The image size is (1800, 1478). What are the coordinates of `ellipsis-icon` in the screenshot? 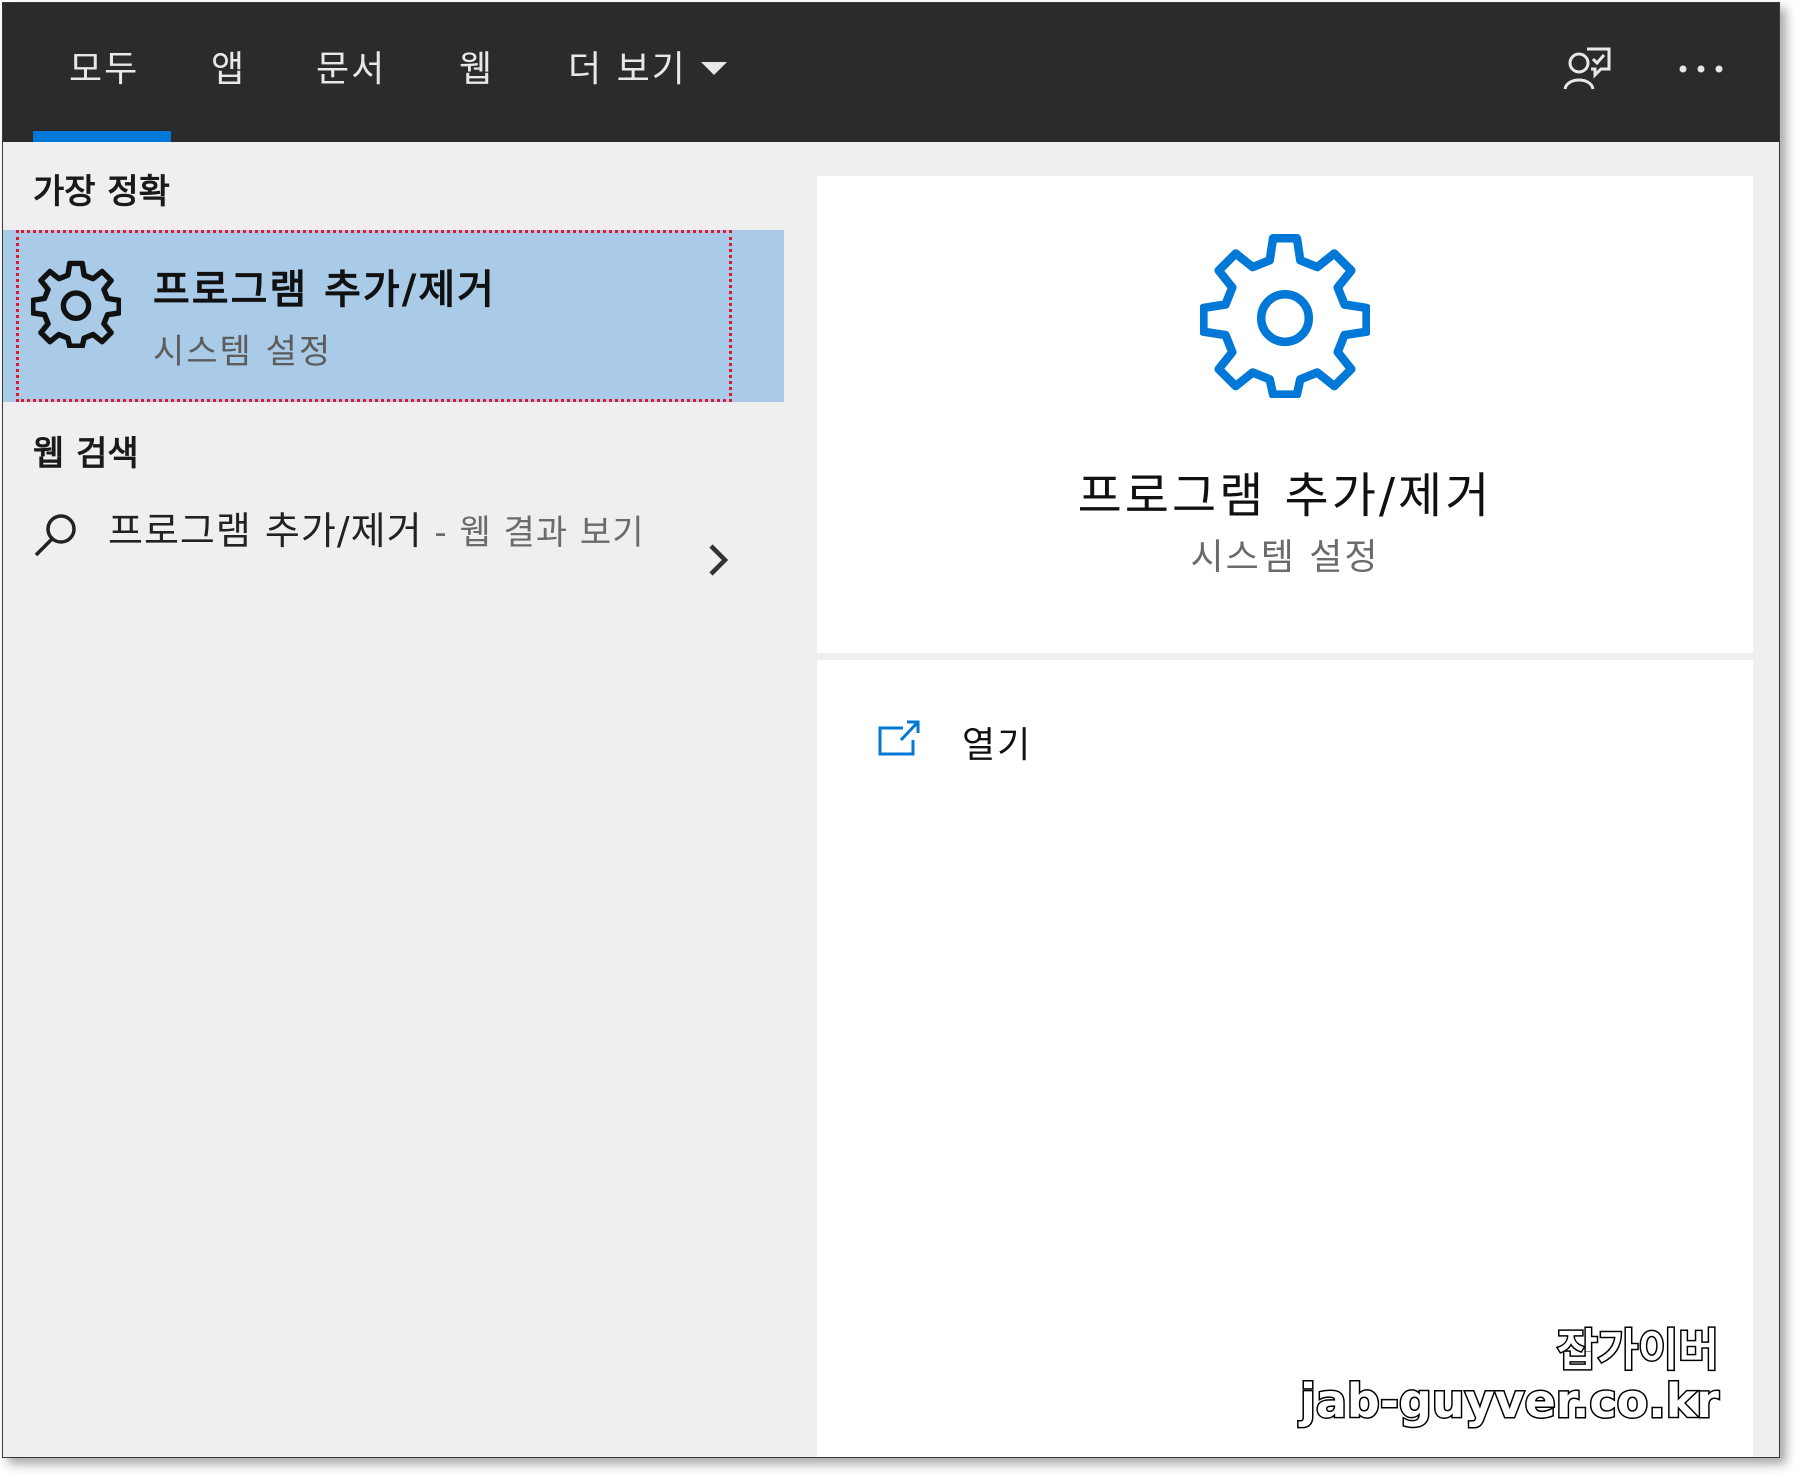 It's located at (1701, 69).